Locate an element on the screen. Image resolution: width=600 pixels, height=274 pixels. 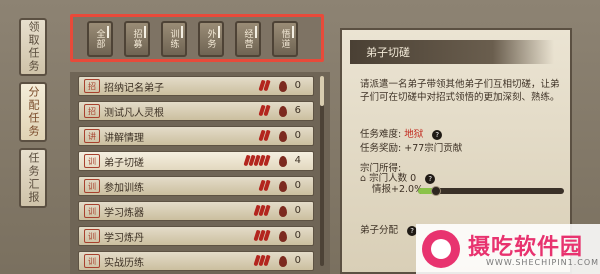
task-title: 讲解情理 is located at coordinates (124, 138).